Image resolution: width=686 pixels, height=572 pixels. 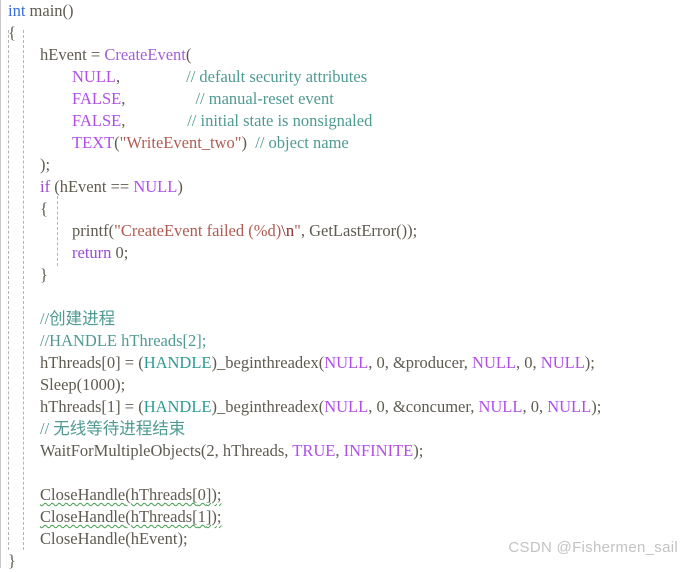 What do you see at coordinates (280, 120) in the screenshot?
I see `code-token: // initial state is nonsignaled` at bounding box center [280, 120].